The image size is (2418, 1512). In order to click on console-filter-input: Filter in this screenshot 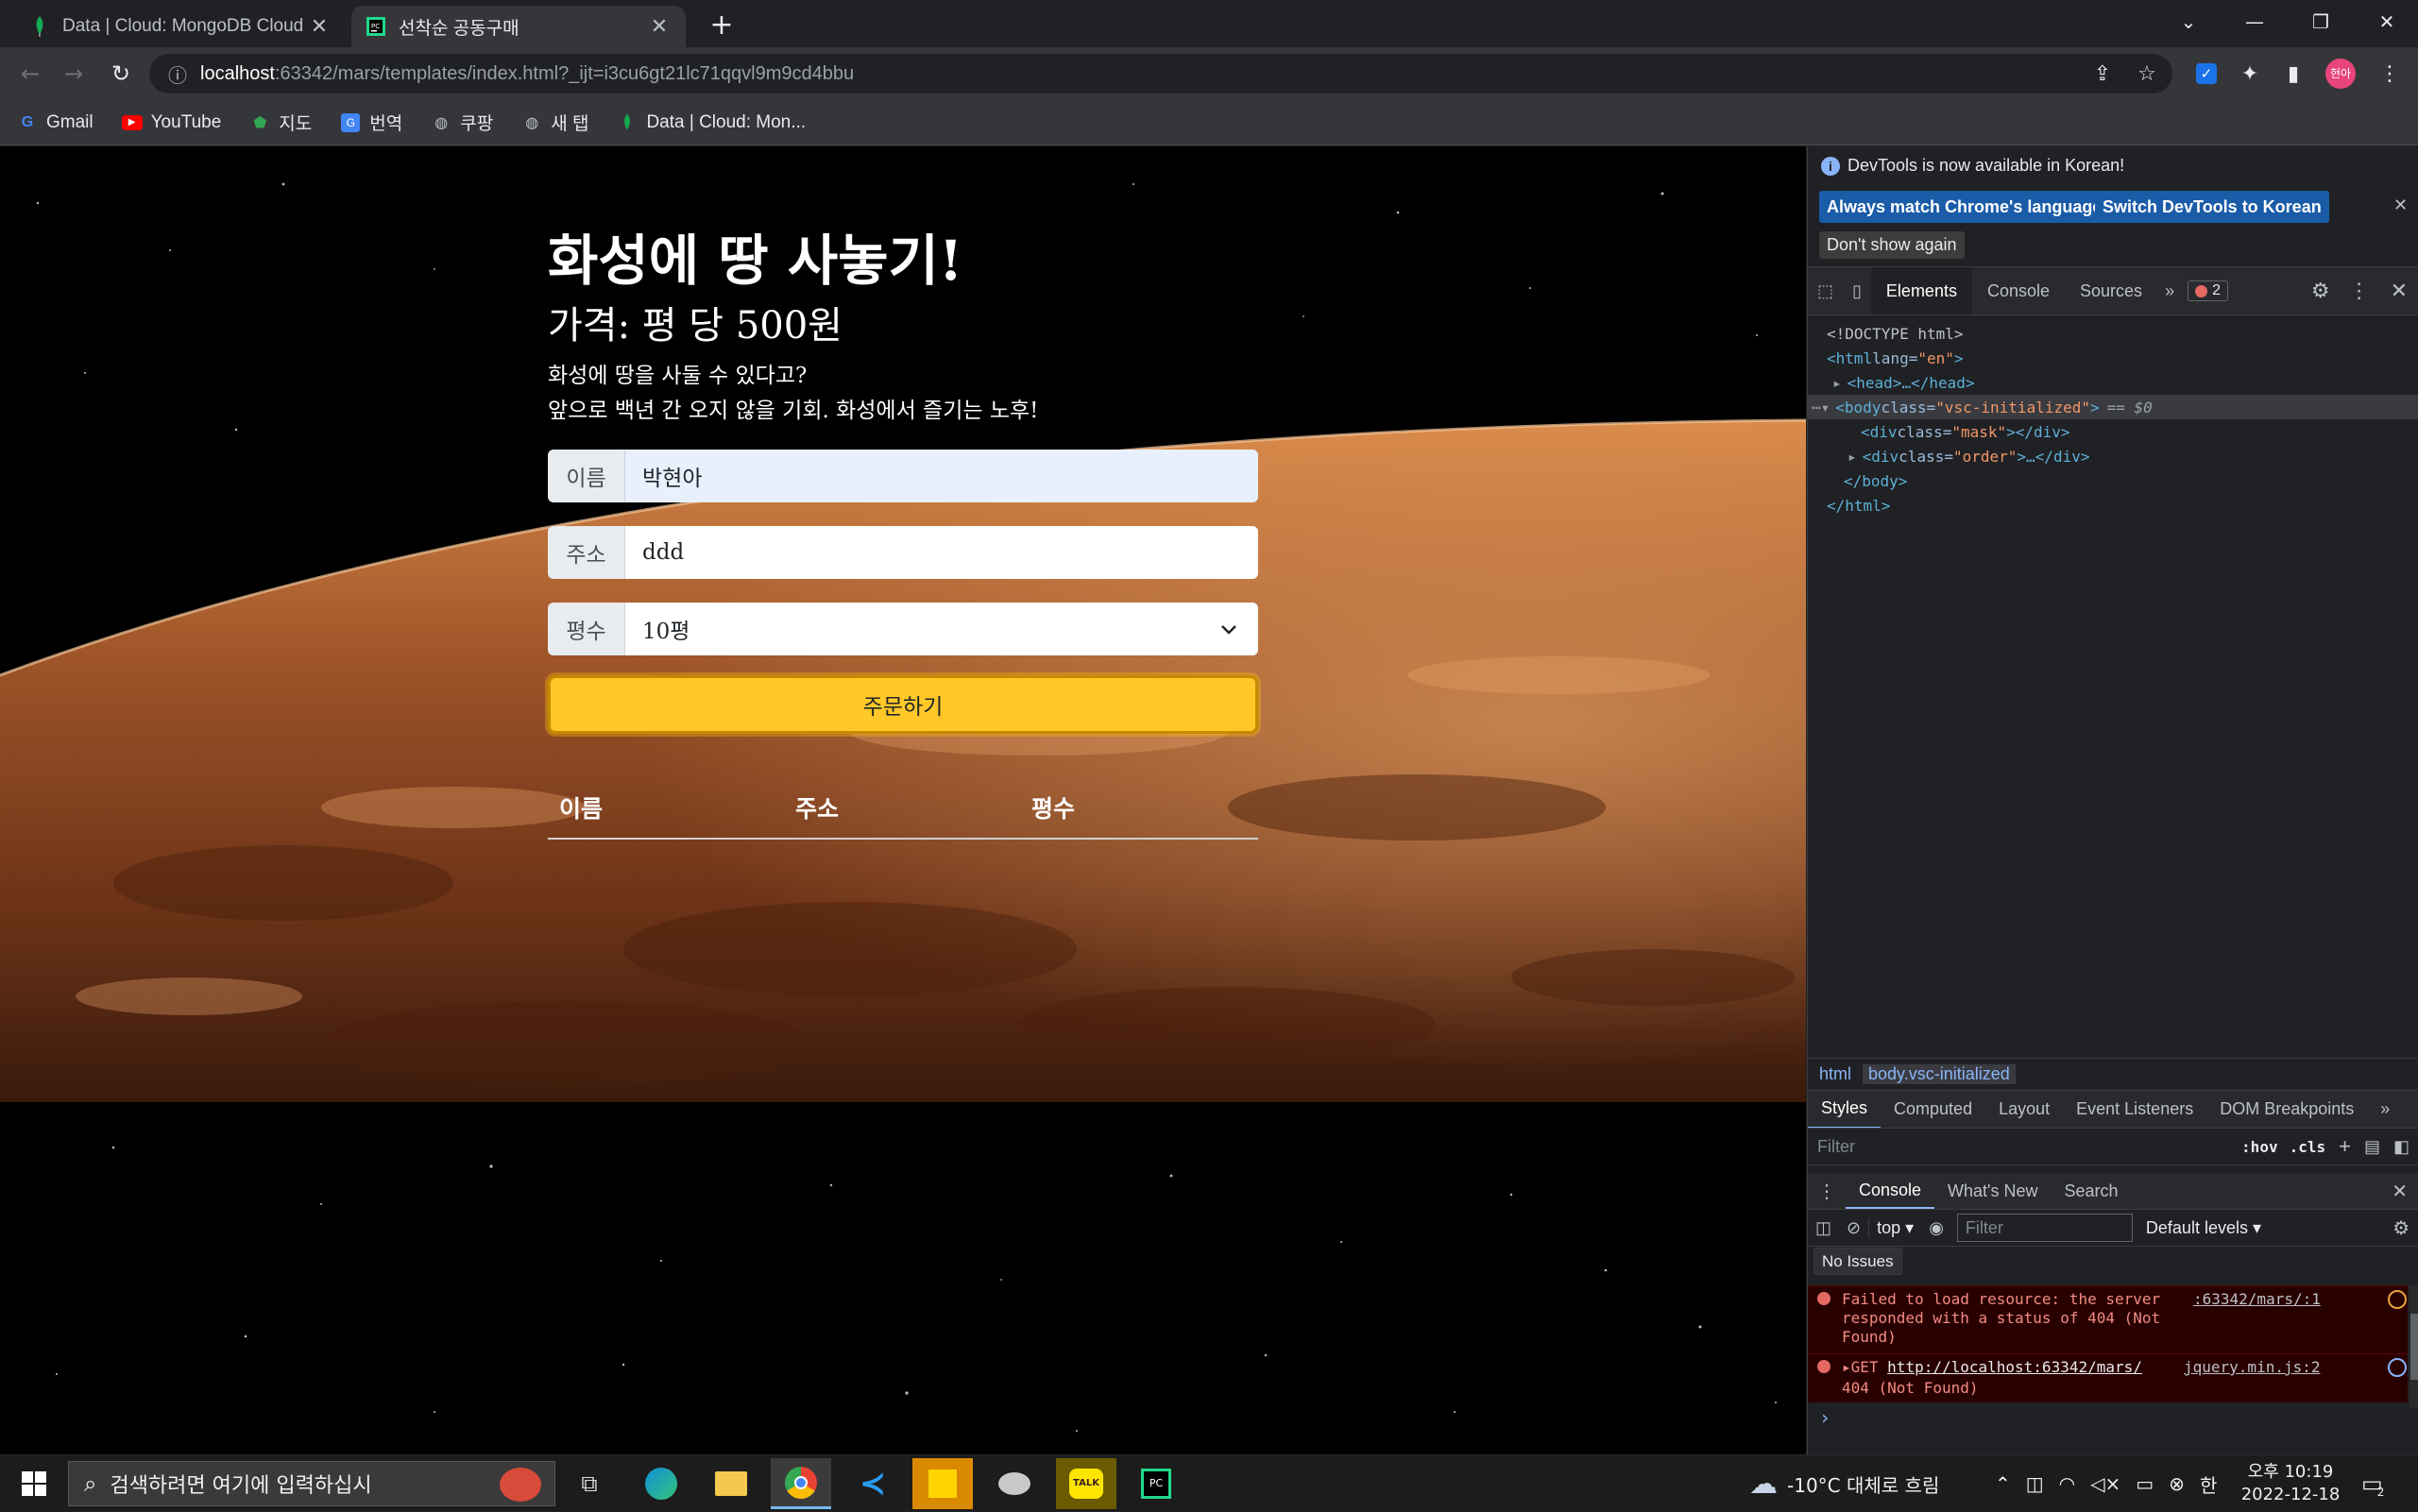, I will do `click(2044, 1228)`.